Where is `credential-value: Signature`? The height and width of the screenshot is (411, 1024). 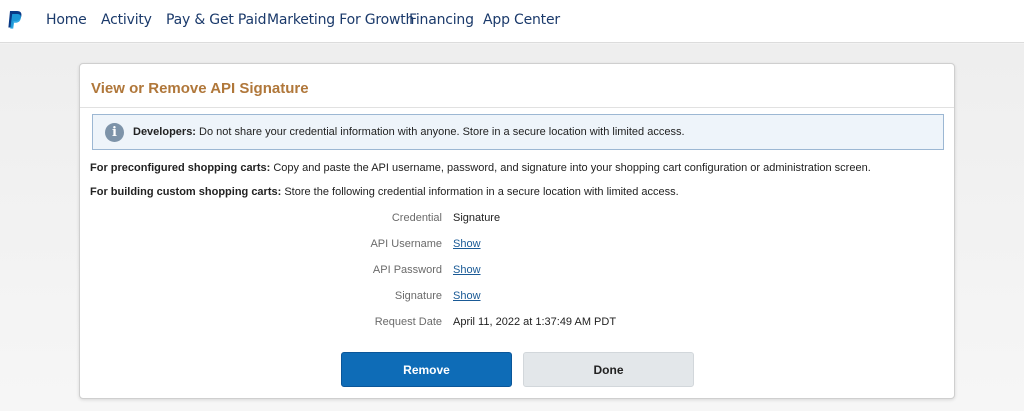 credential-value: Signature is located at coordinates (477, 218).